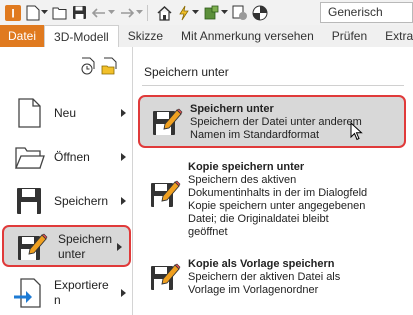  I want to click on option-title: Kopie als Vorlage speichern, so click(261, 264).